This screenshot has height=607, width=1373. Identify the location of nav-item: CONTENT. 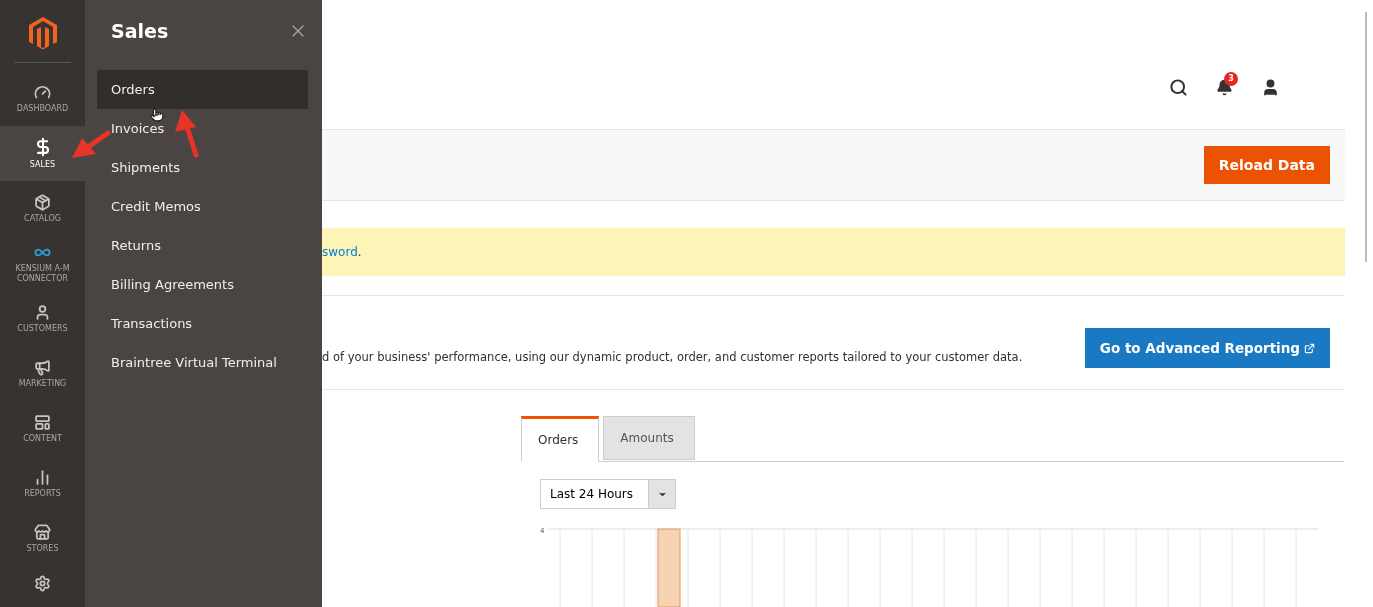
(42, 428).